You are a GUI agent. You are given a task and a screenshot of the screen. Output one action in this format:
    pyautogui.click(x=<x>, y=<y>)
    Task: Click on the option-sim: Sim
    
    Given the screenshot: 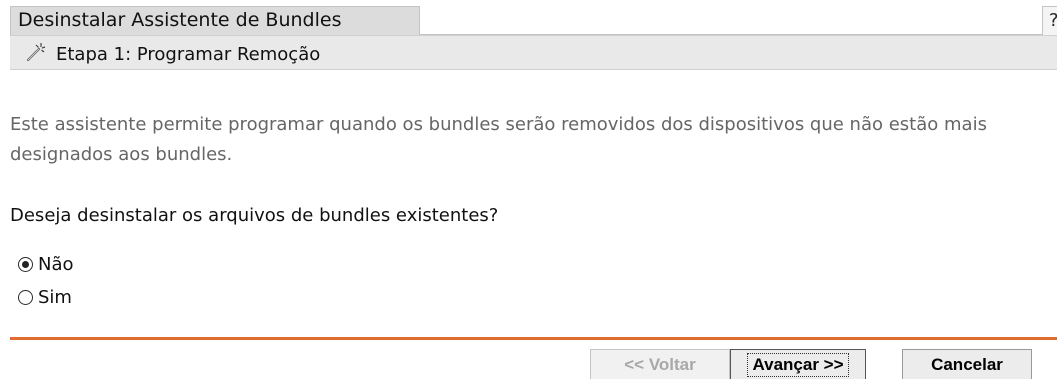 What is the action you would take?
    pyautogui.click(x=45, y=297)
    